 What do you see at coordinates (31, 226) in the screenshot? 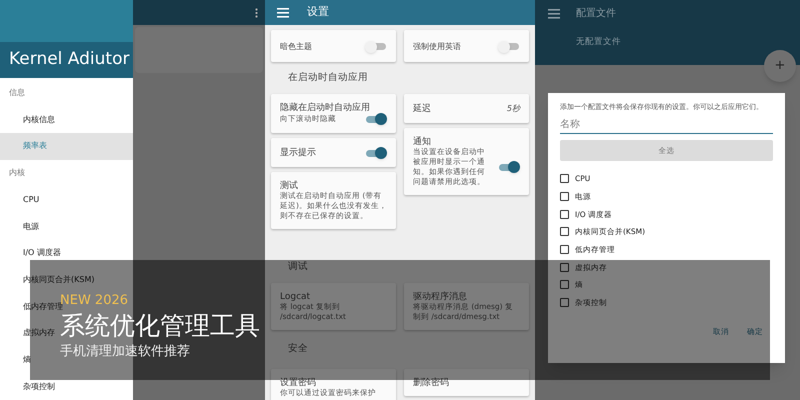
I see `drawer-item: 电源` at bounding box center [31, 226].